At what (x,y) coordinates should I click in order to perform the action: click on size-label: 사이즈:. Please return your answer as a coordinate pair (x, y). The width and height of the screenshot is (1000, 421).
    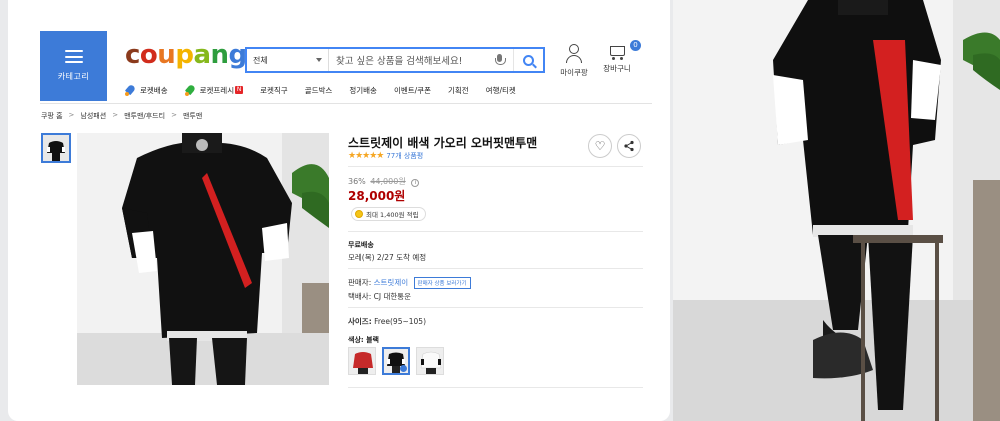
    Looking at the image, I should click on (360, 321).